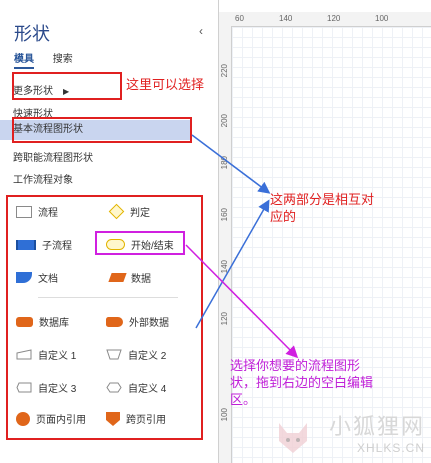 This screenshot has width=431, height=463. What do you see at coordinates (239, 18) in the screenshot?
I see `ruler-tick: 60` at bounding box center [239, 18].